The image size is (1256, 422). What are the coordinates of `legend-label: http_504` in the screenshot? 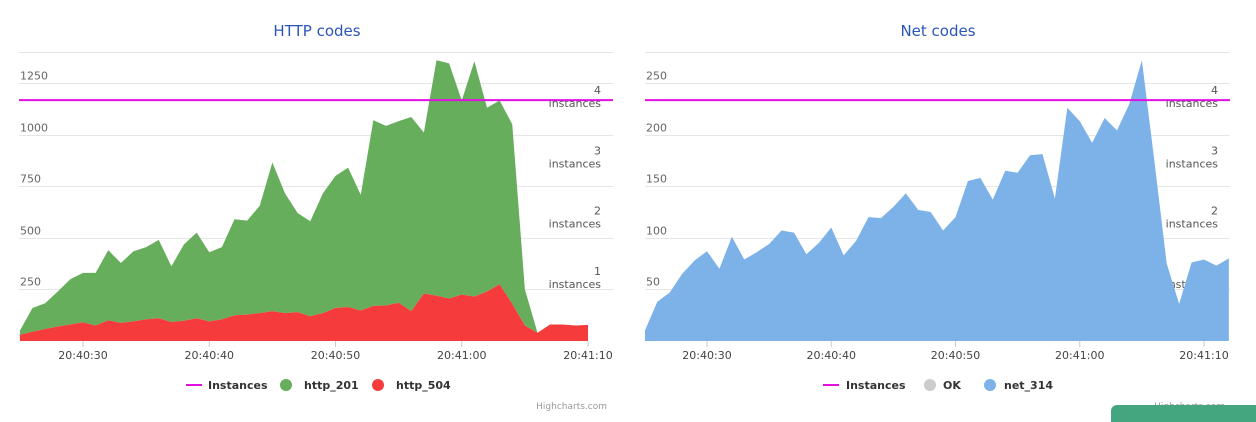 It's located at (423, 385).